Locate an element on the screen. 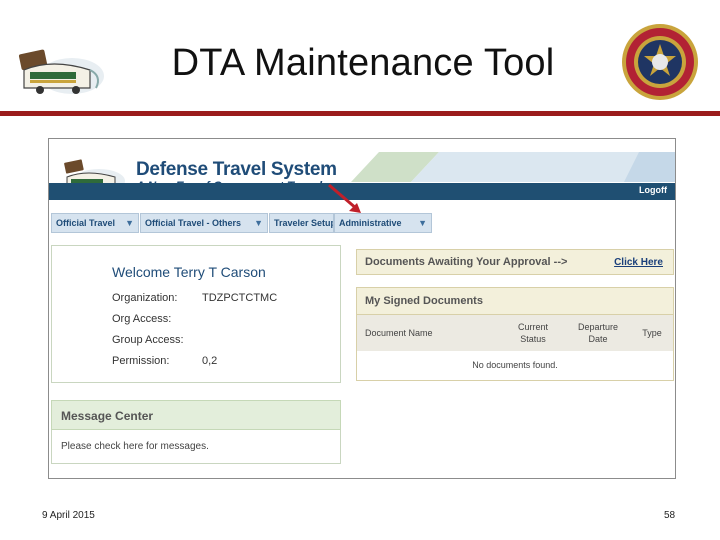  slide-date: 9 April 2015 is located at coordinates (68, 515).